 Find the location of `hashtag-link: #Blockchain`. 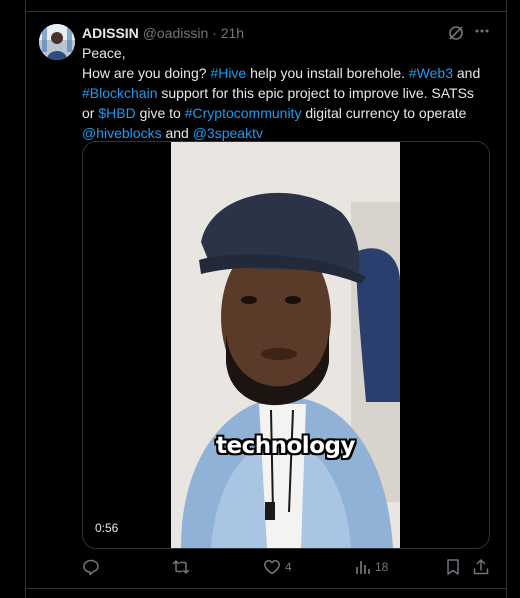

hashtag-link: #Blockchain is located at coordinates (120, 93).